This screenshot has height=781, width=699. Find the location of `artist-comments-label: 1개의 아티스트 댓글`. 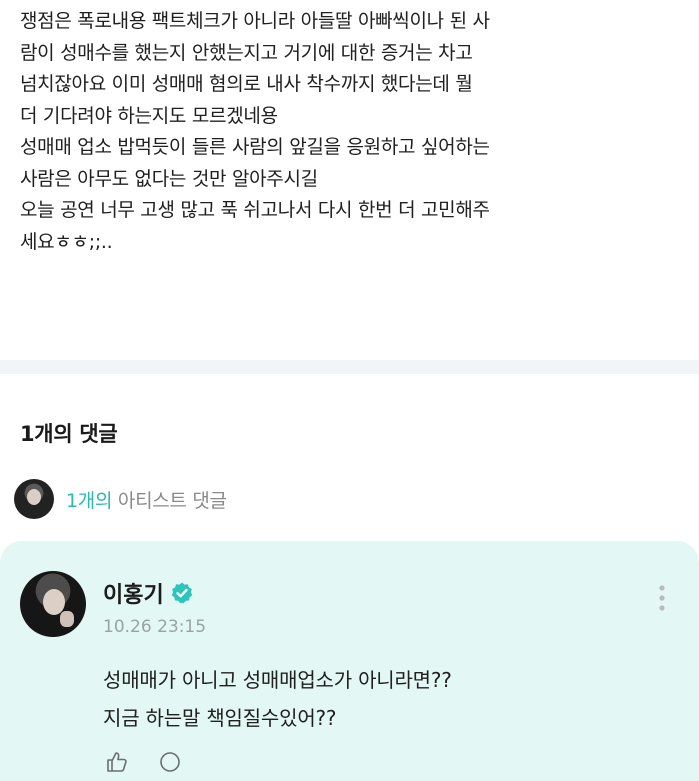

artist-comments-label: 1개의 아티스트 댓글 is located at coordinates (146, 499).